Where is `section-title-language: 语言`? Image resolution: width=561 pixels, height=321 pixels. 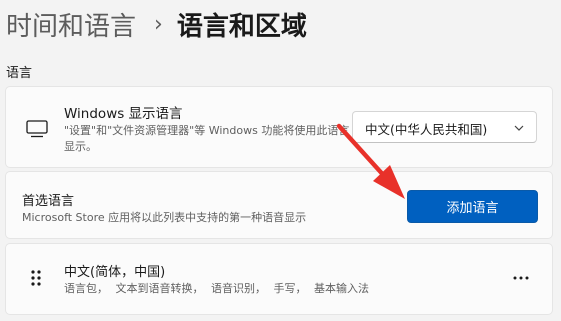
section-title-language: 语言 is located at coordinates (19, 73).